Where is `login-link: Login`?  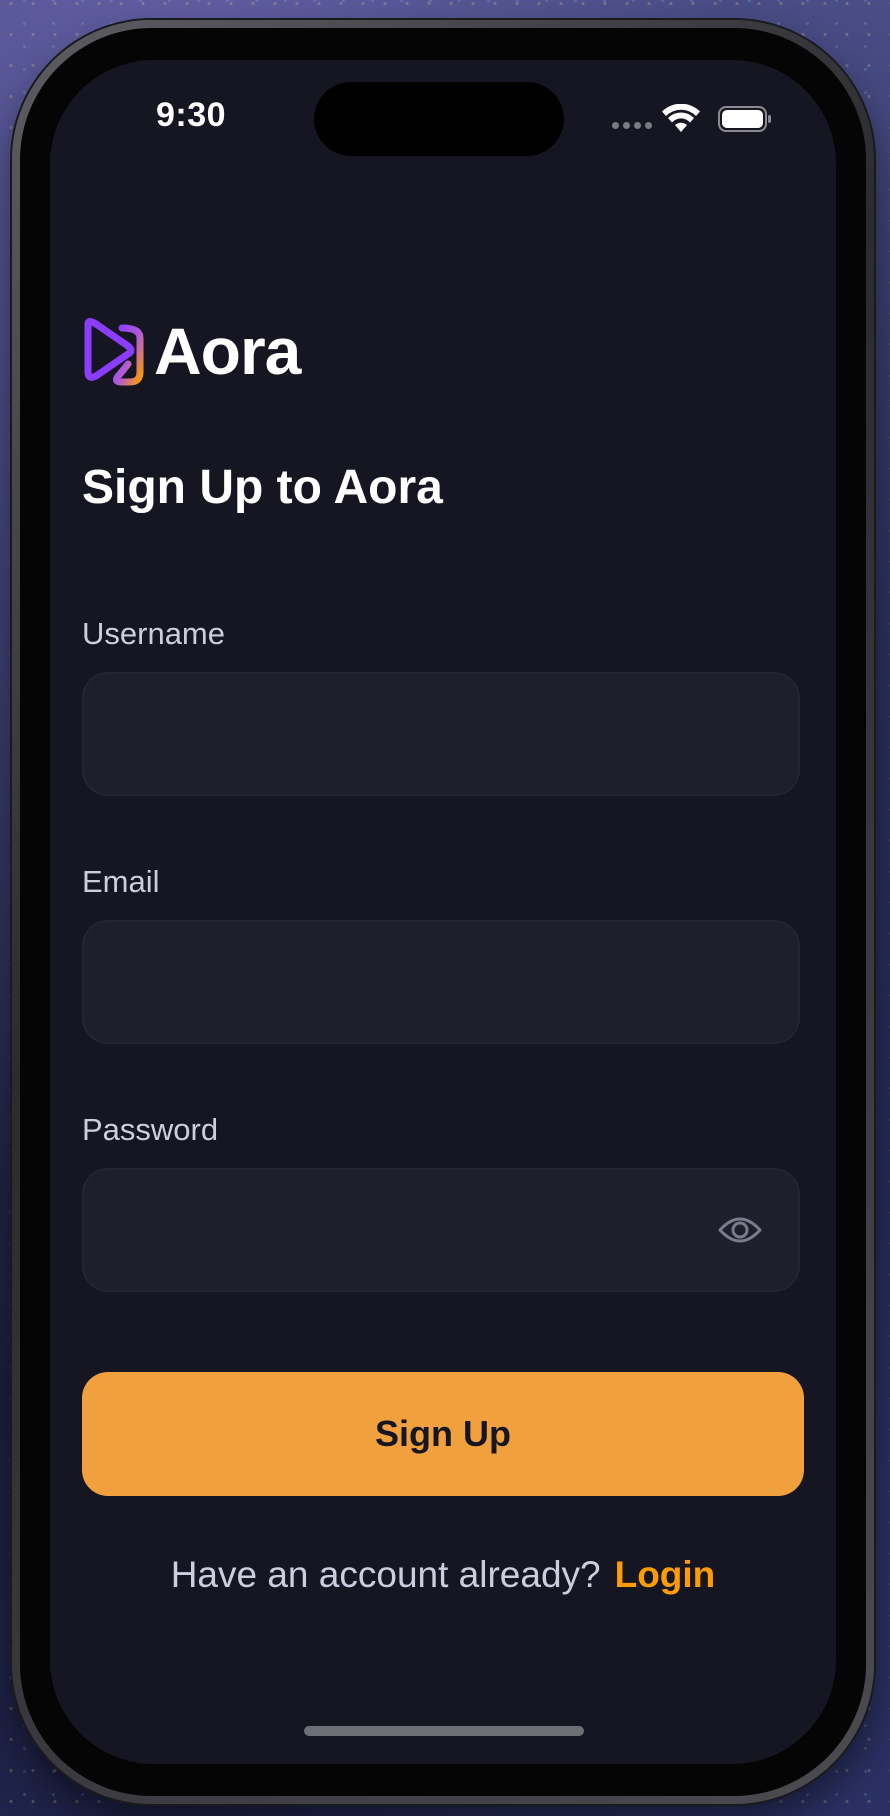 login-link: Login is located at coordinates (665, 1574).